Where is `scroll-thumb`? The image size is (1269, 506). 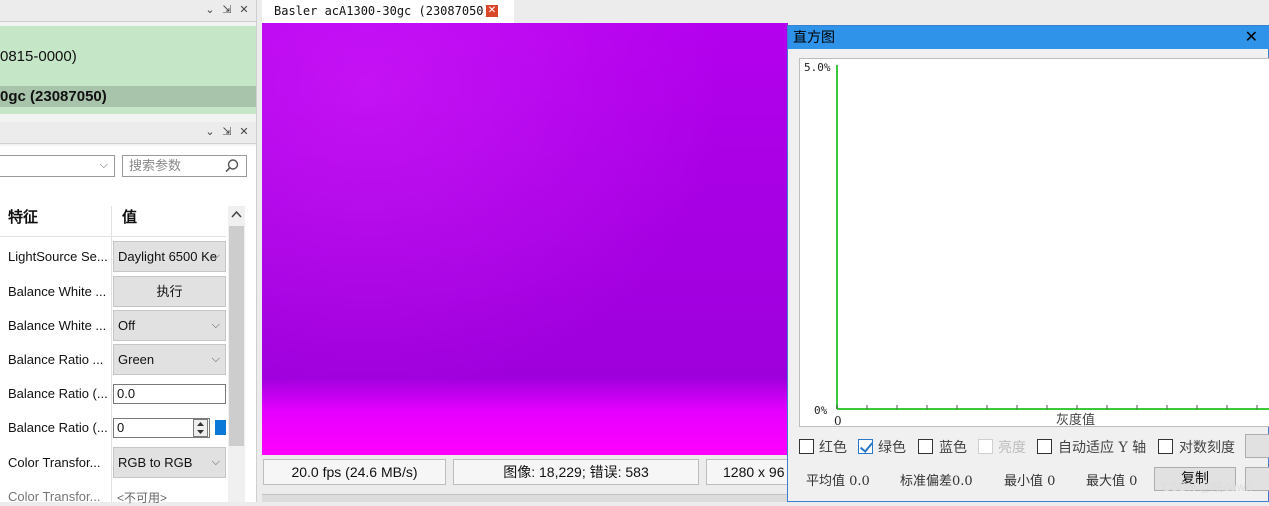 scroll-thumb is located at coordinates (236, 336).